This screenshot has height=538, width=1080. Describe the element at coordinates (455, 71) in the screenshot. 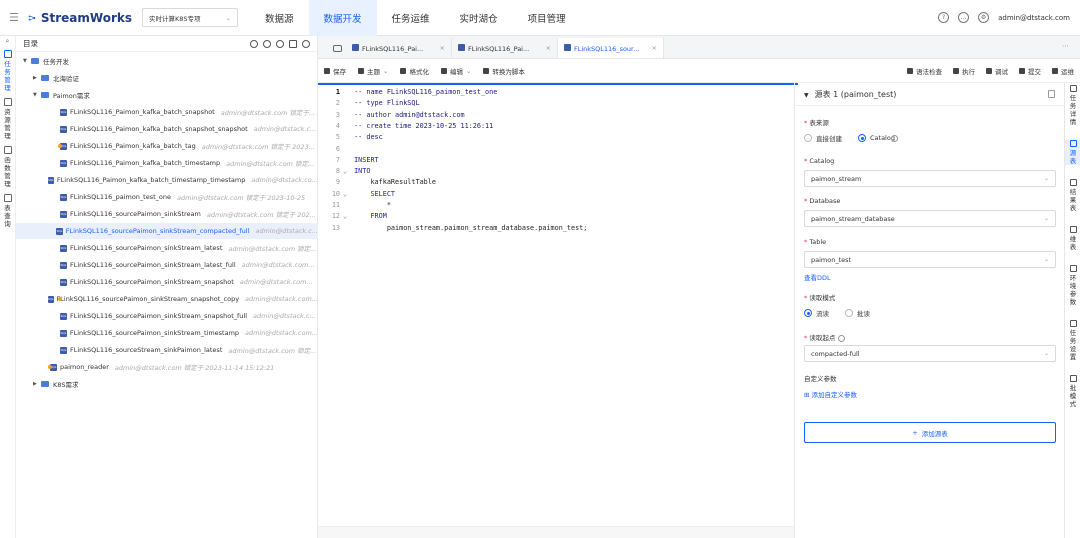

I see `toolbar-button-3: 编辑 ⌄` at that location.